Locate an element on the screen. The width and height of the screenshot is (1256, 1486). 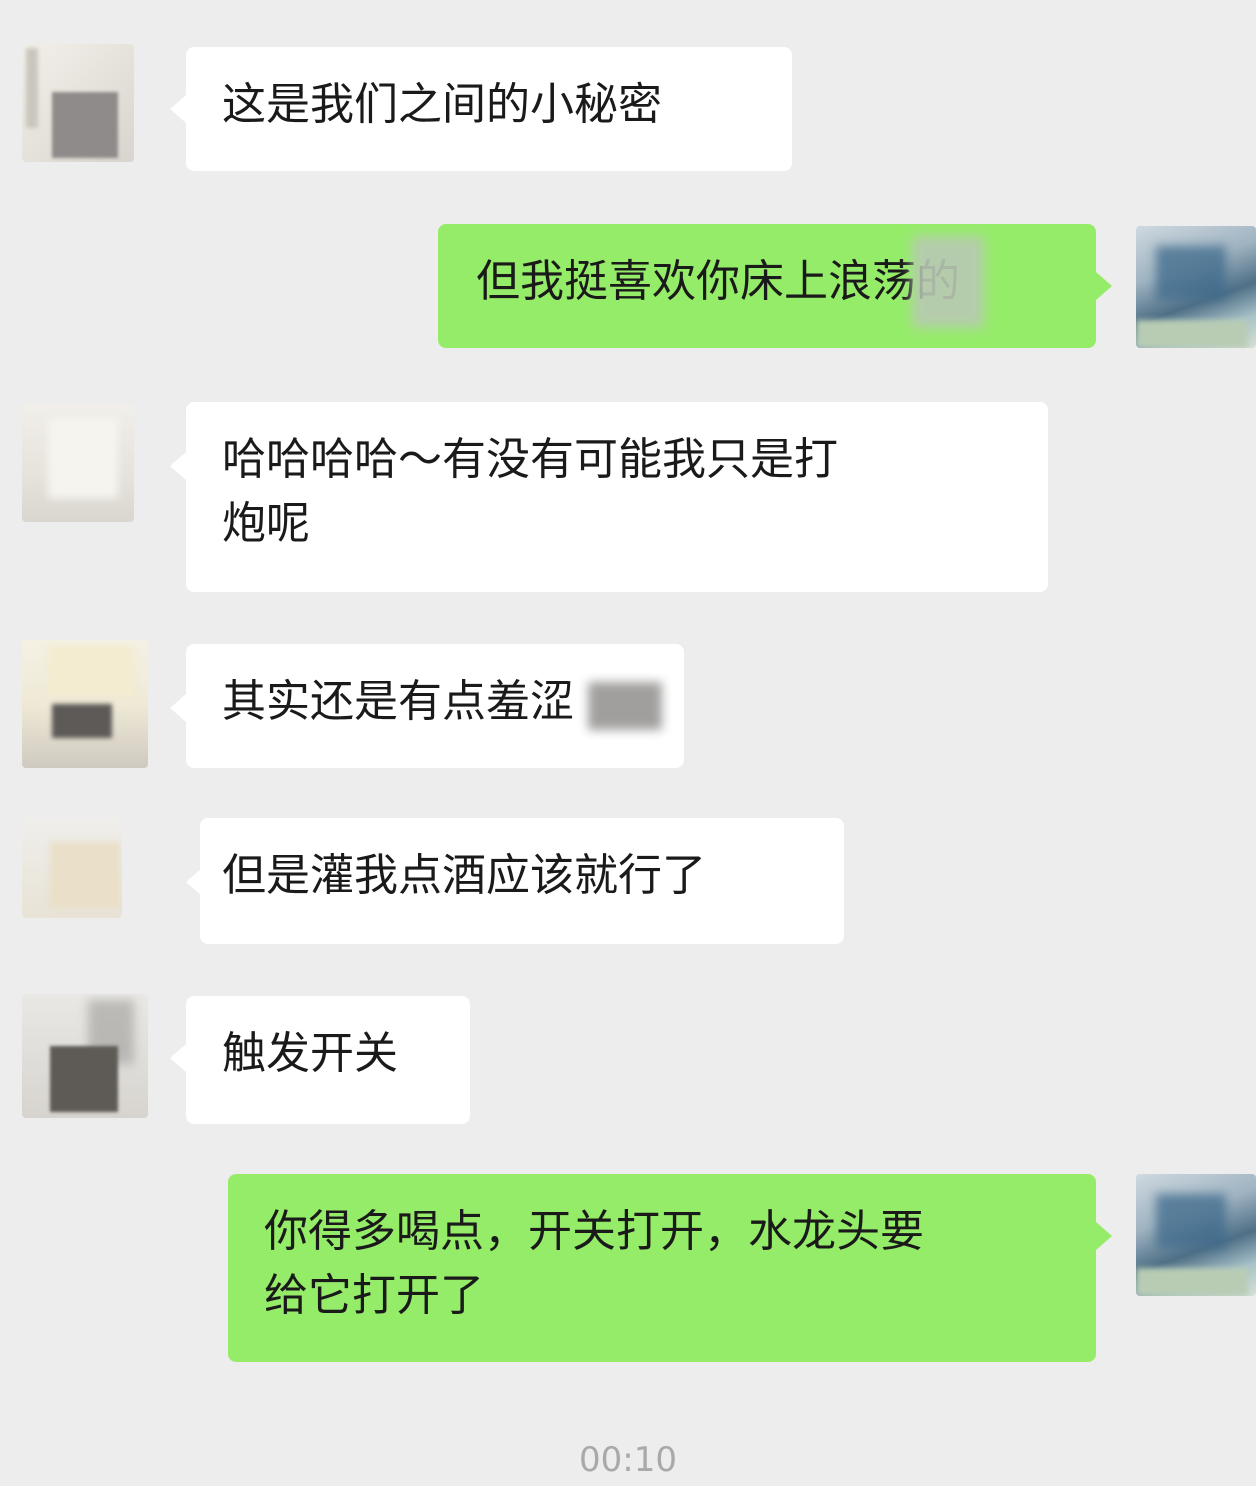
message-bubble-incoming: 哈哈哈哈～有没有可能我只是打 炮呢 is located at coordinates (617, 497).